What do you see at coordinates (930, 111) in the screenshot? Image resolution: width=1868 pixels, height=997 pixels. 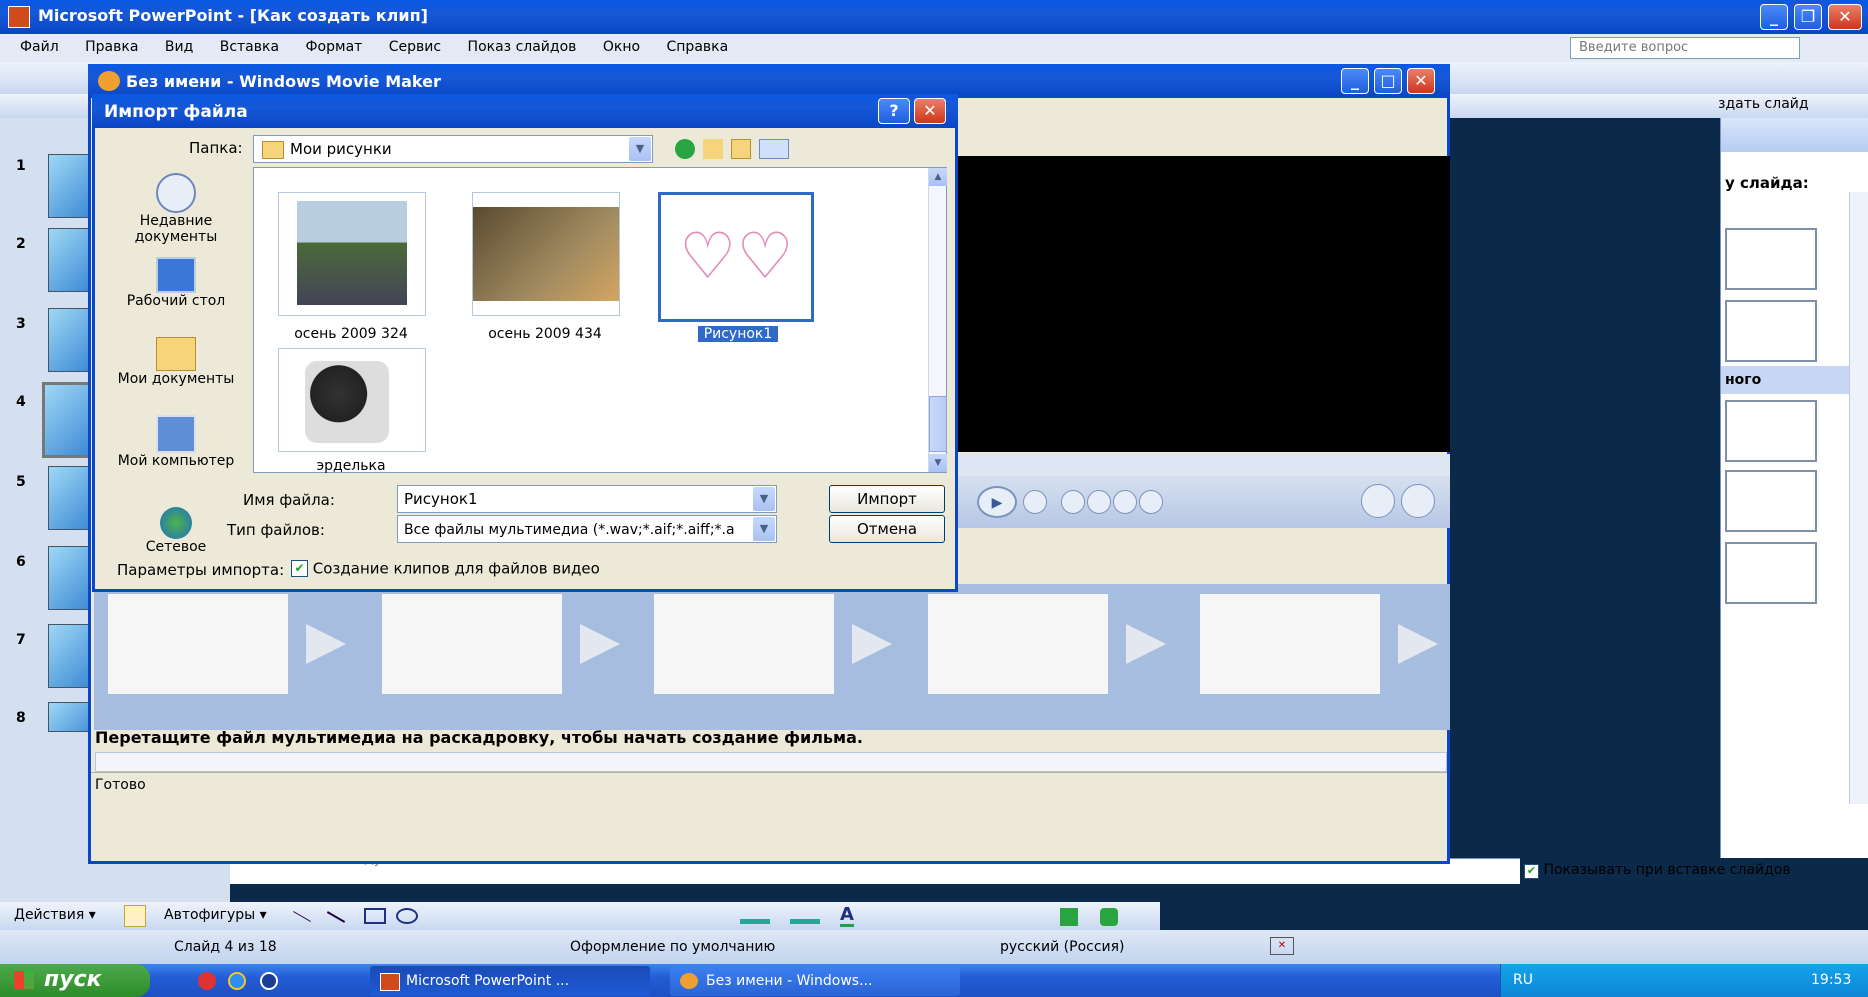 I see `dialog-close-button: ✕` at bounding box center [930, 111].